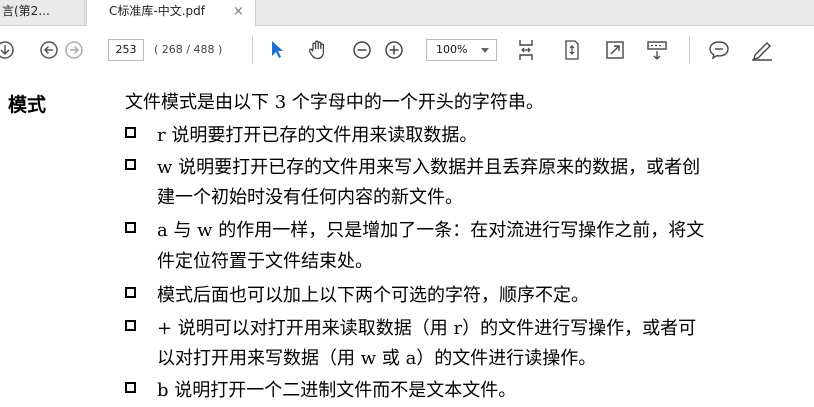  I want to click on pen-annotate-icon, so click(762, 50).